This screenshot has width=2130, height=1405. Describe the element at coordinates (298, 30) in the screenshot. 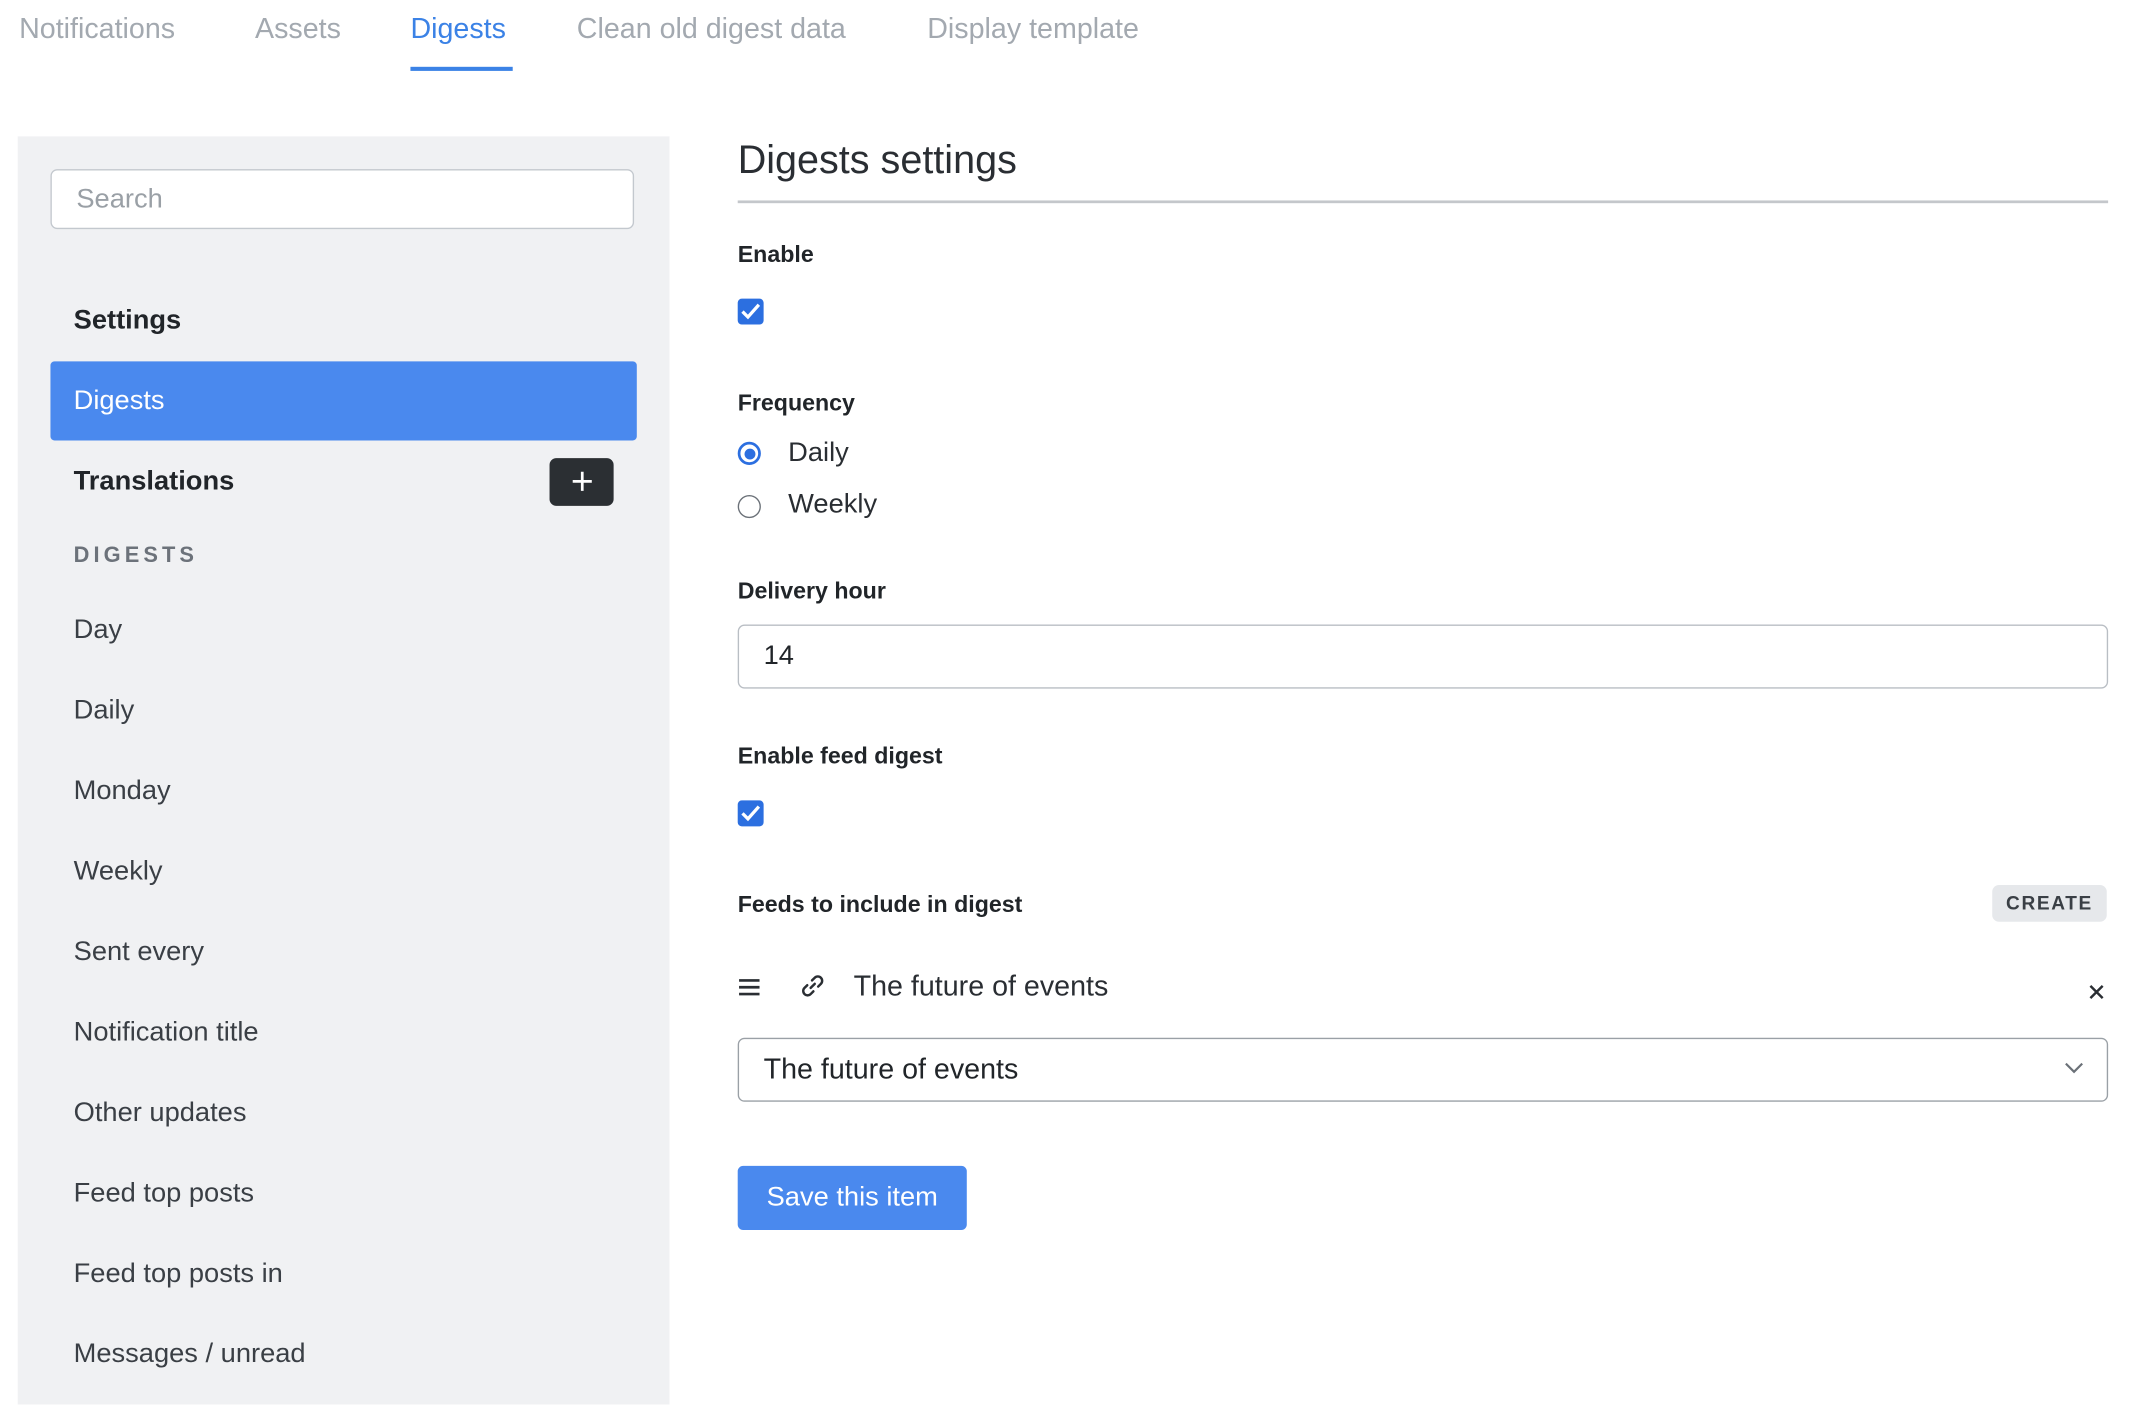

I see `tab-assets: Assets` at that location.